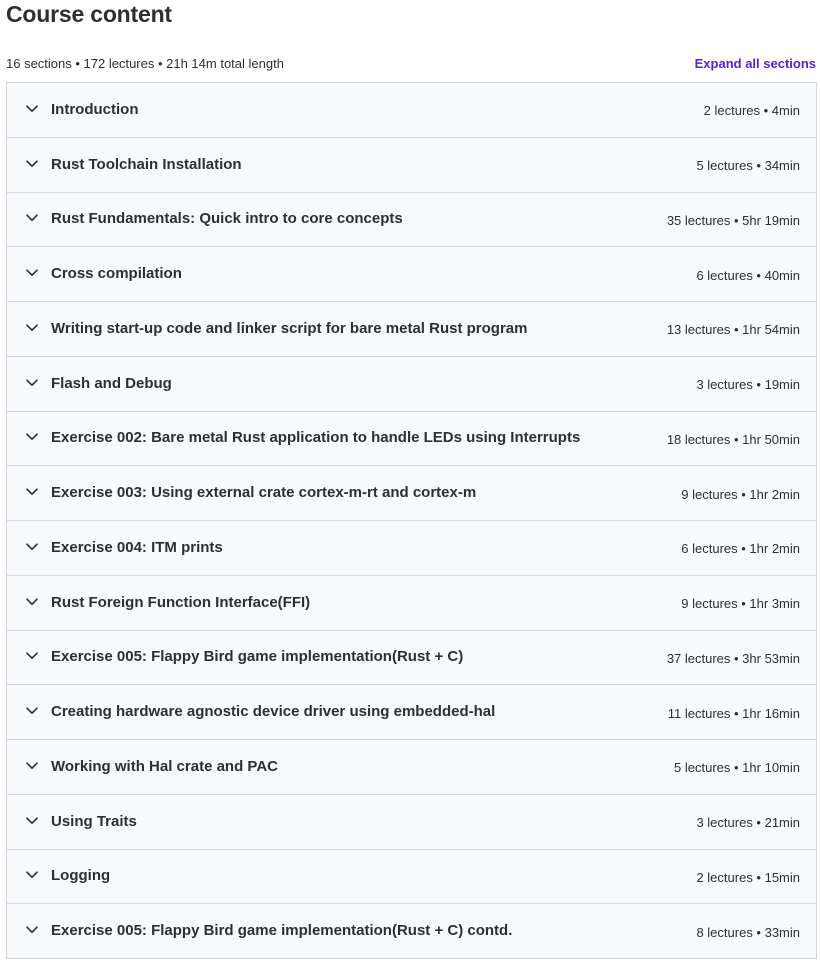  Describe the element at coordinates (411, 822) in the screenshot. I see `section-header: Using Traits 3 lectures • 21min` at that location.